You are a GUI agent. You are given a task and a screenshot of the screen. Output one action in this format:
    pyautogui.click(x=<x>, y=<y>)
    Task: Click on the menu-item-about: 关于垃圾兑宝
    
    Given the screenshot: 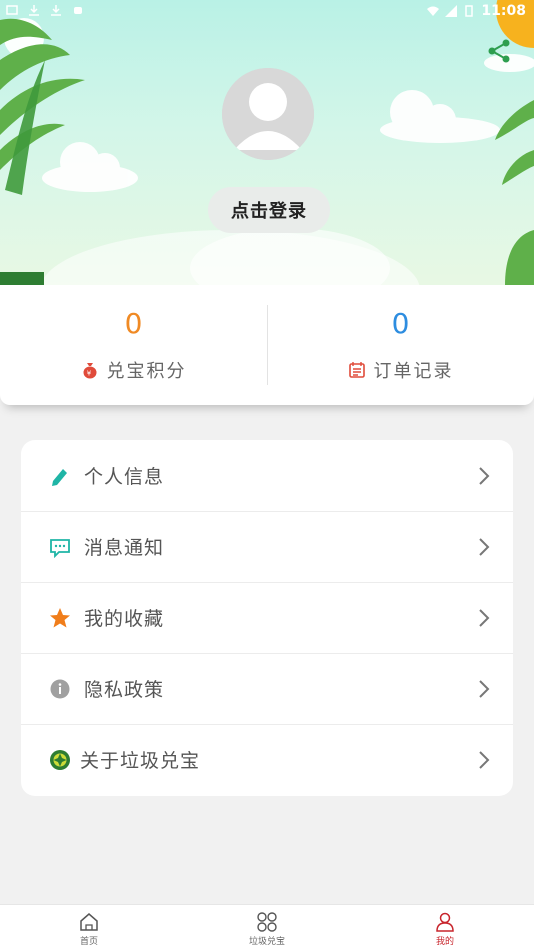 What is the action you would take?
    pyautogui.click(x=267, y=759)
    